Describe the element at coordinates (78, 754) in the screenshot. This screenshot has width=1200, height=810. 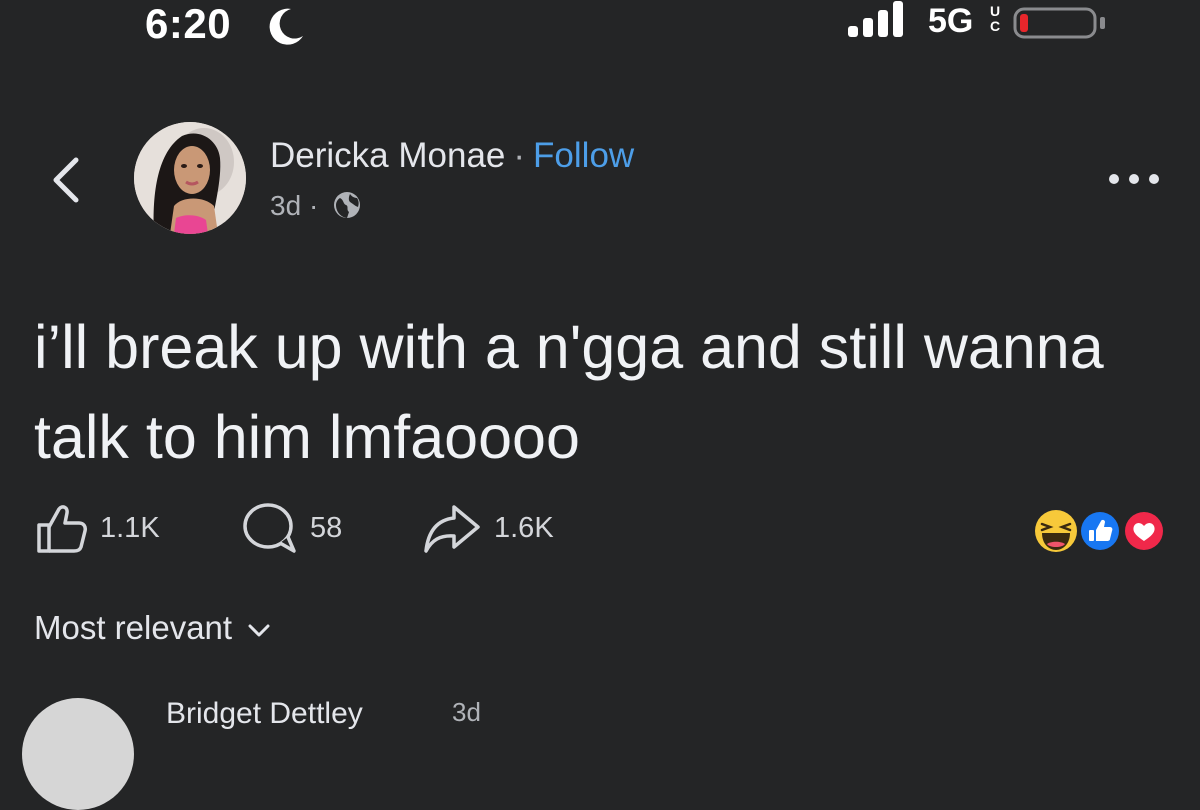
I see `comment-avatar` at that location.